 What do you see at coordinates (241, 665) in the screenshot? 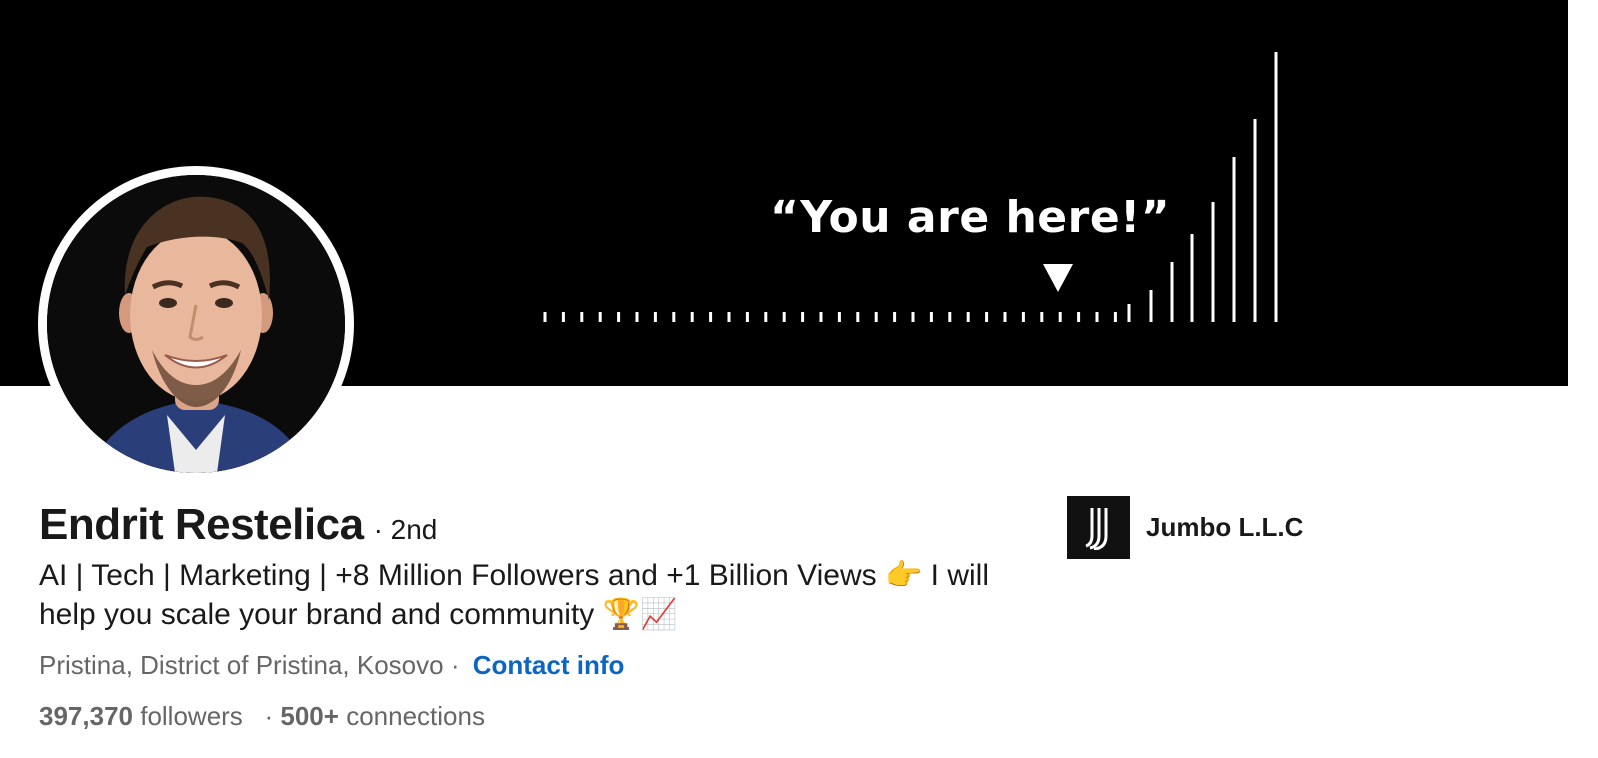
I see `profile-location: Pristina, District of Pristina, Kosovo` at bounding box center [241, 665].